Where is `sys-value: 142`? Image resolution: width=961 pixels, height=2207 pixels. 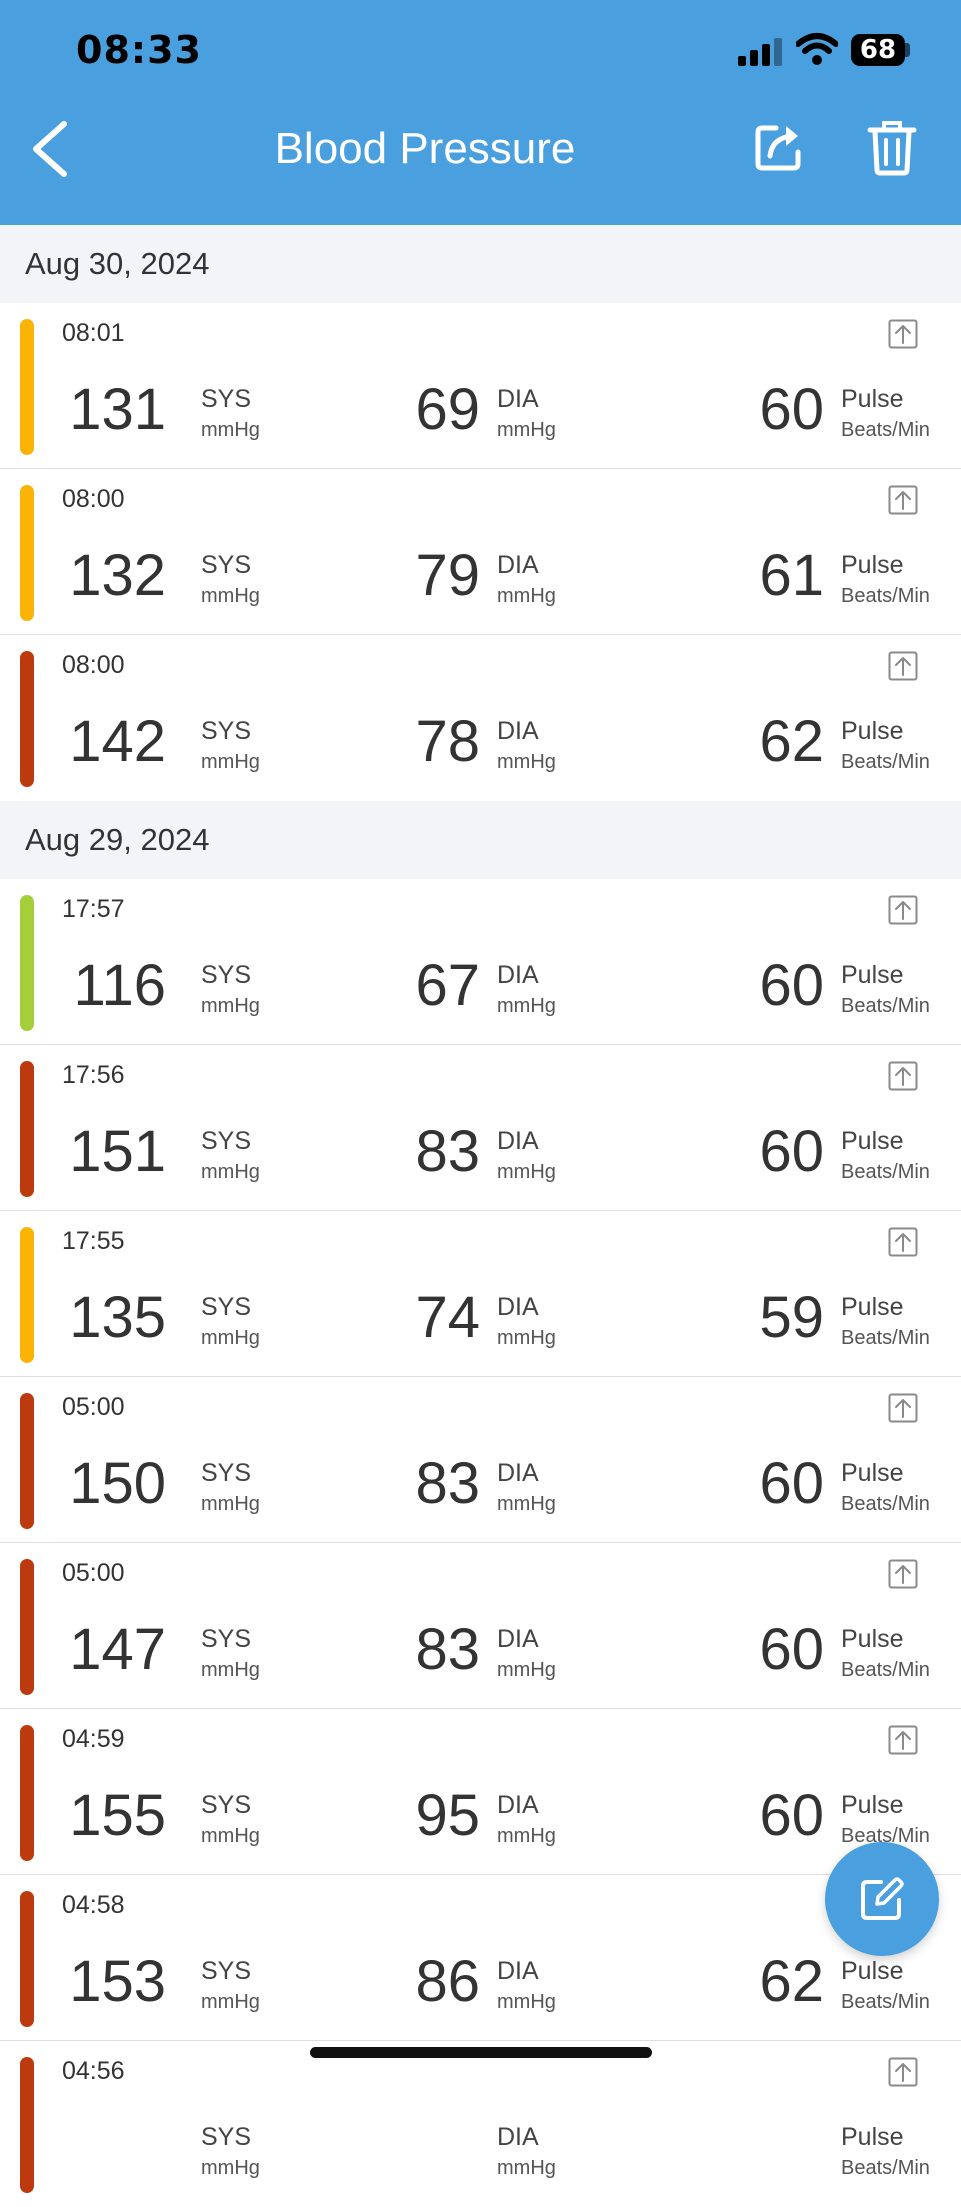
sys-value: 142 is located at coordinates (117, 741).